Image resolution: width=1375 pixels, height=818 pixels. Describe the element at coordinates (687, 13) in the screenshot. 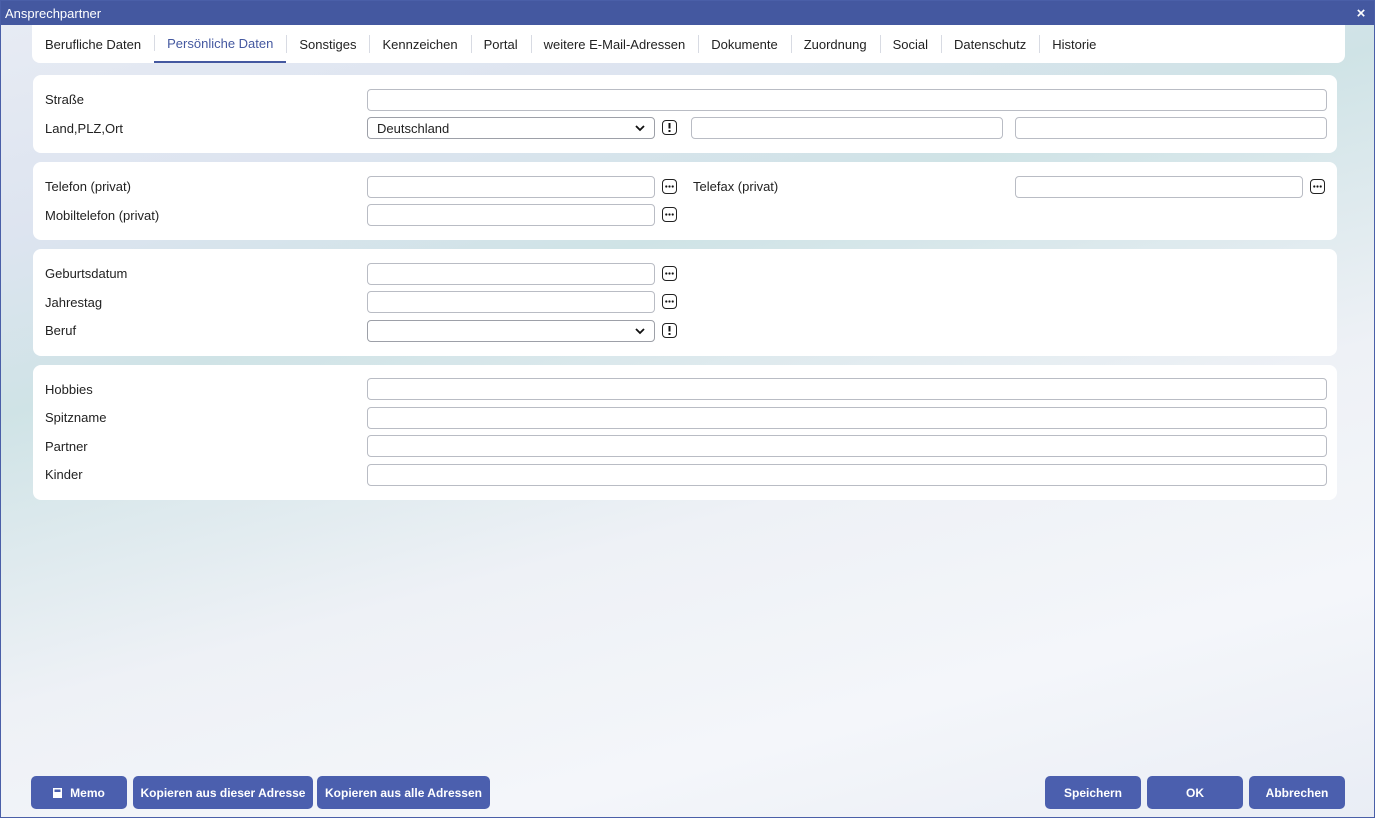

I see `title-bar: Ansprechpartner ×` at that location.